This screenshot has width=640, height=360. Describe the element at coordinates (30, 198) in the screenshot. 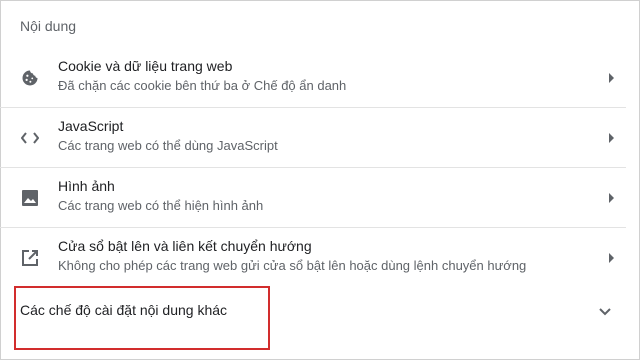

I see `image-icon` at that location.